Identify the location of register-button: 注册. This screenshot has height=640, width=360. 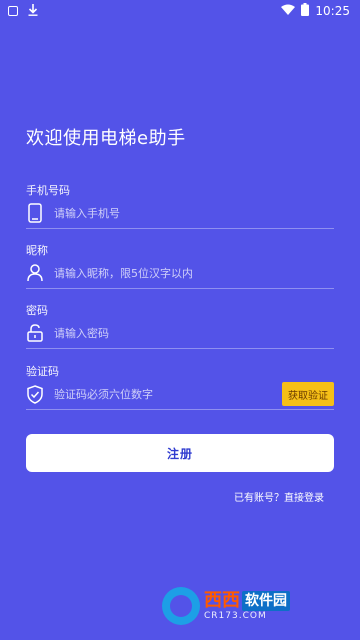
(180, 453).